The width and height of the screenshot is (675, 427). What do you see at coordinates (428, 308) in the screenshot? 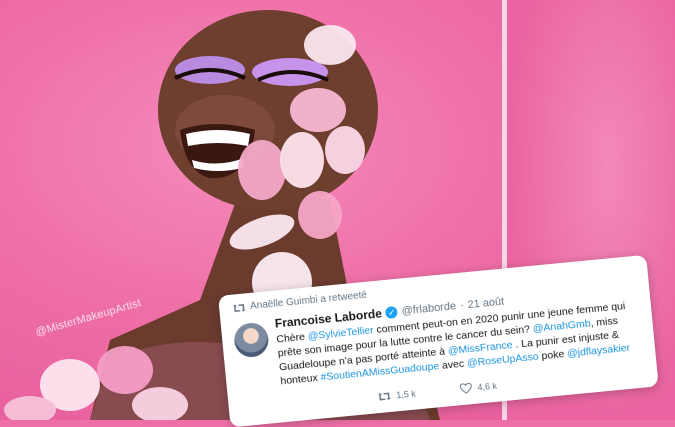
I see `author-handle: @frlaborde` at bounding box center [428, 308].